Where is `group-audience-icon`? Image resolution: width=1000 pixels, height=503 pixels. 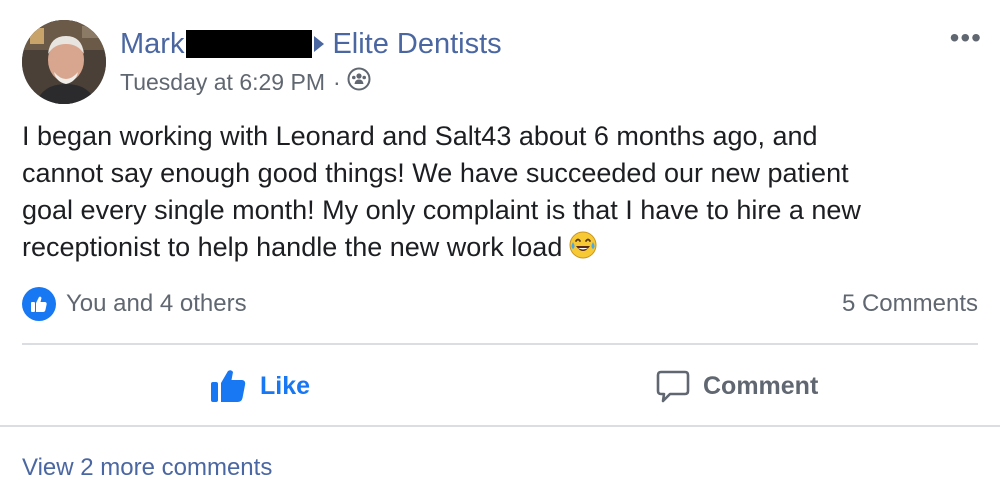 group-audience-icon is located at coordinates (359, 82).